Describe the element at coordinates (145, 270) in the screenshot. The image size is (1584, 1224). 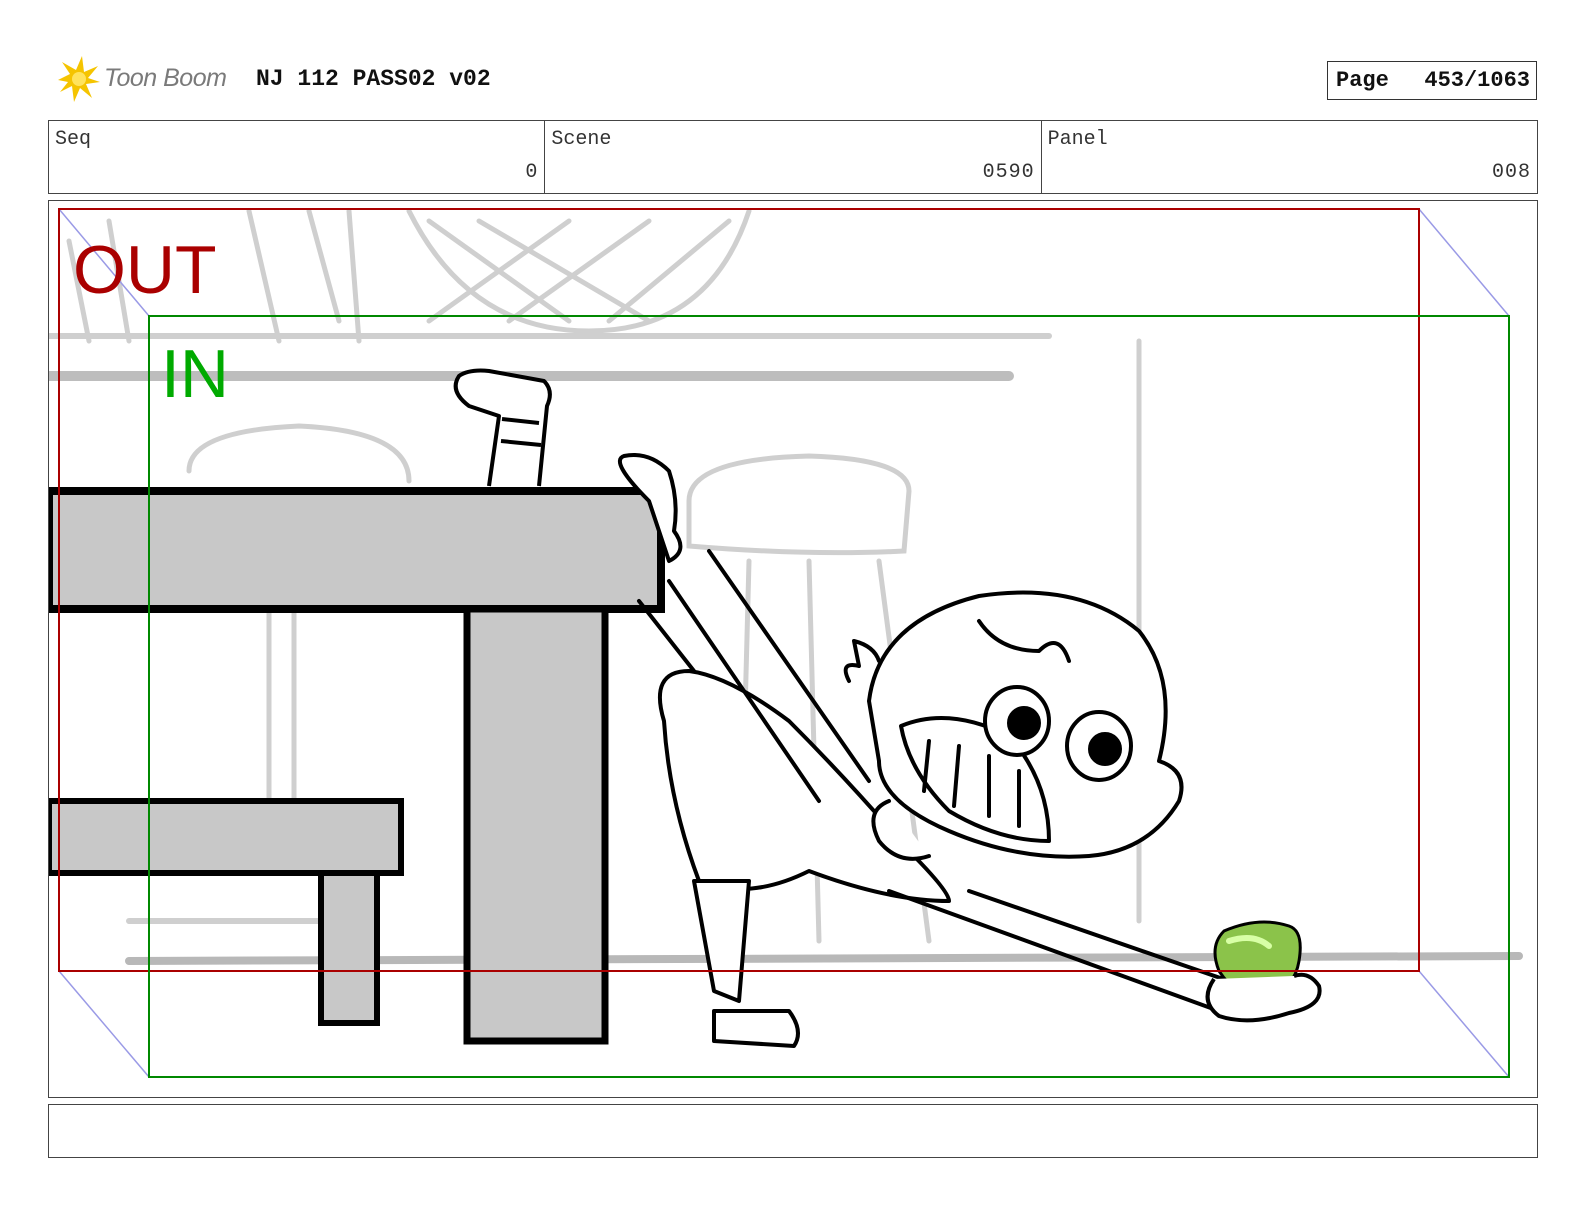
I see `out-label: OUT` at that location.